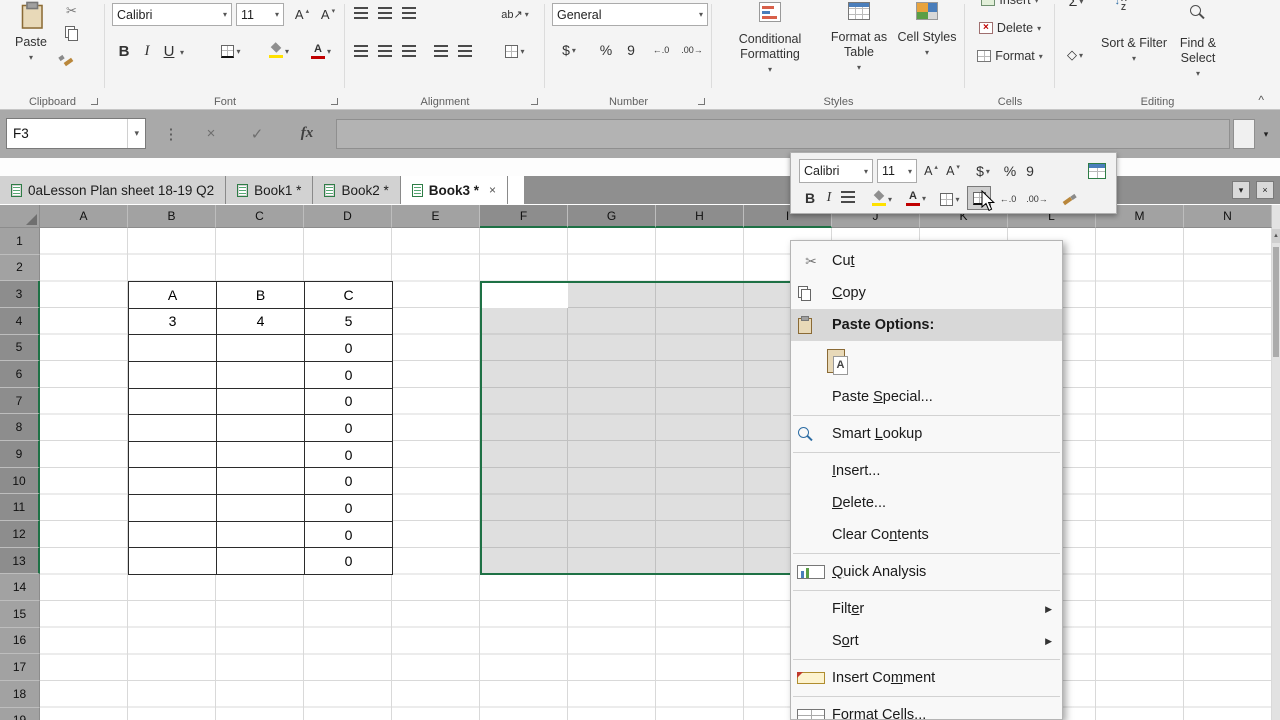 This screenshot has width=1280, height=720. I want to click on number-format-combo: General ▾, so click(630, 14).